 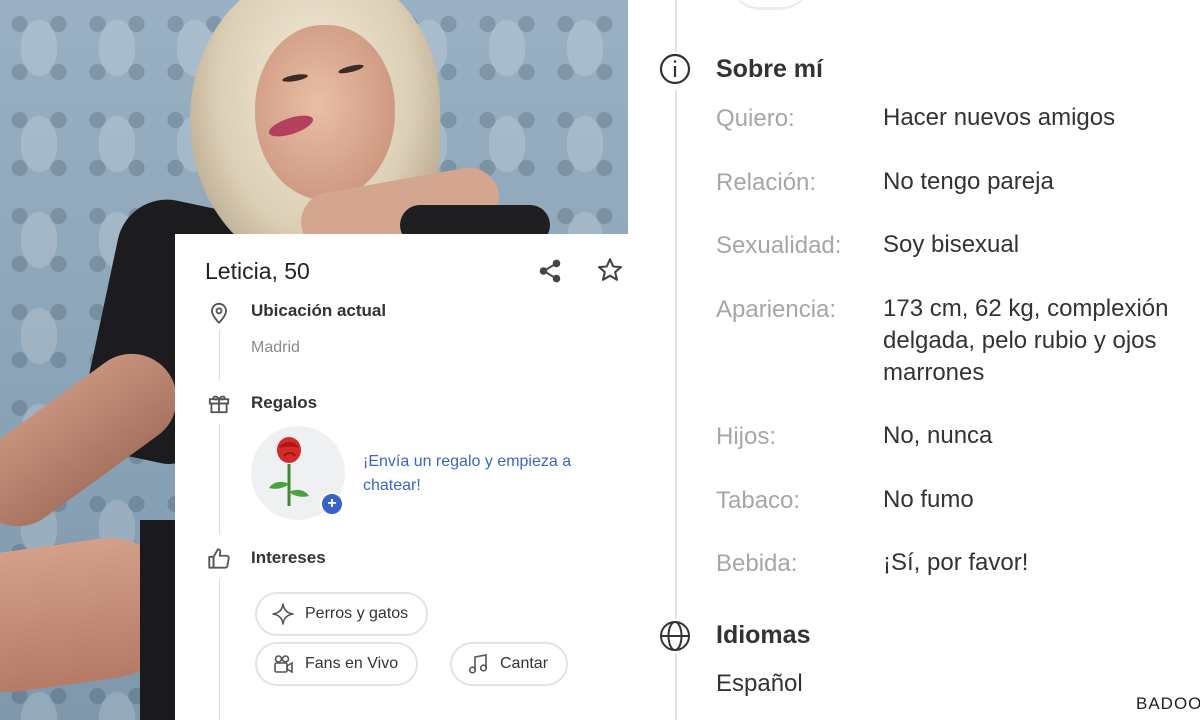 I want to click on about-label: Hijos:, so click(x=746, y=436).